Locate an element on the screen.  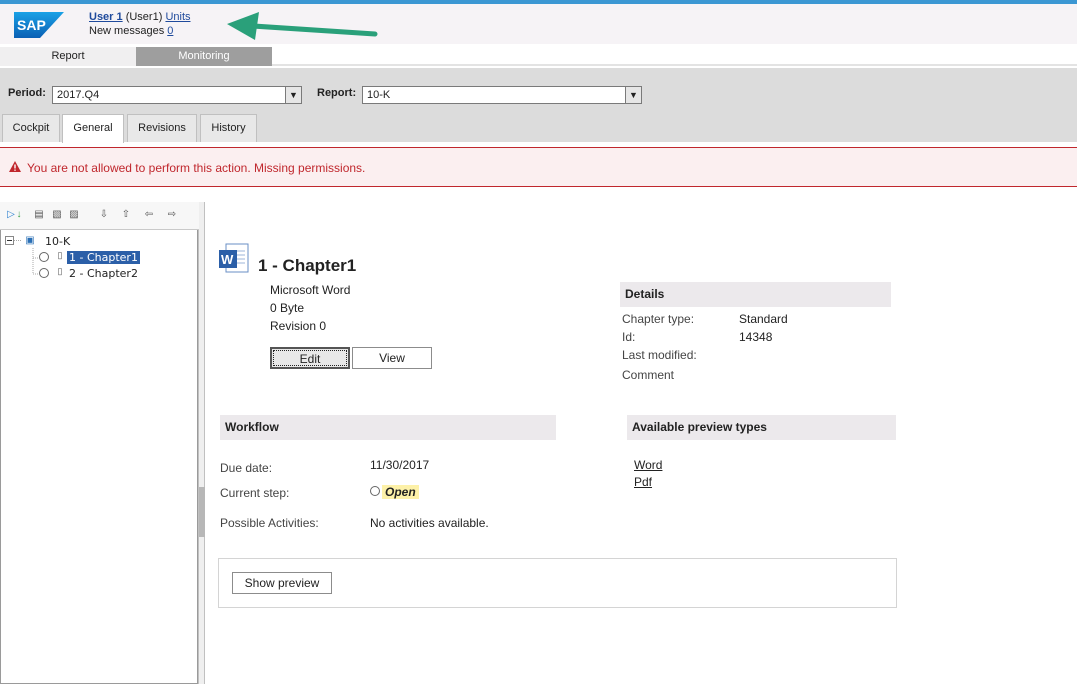
edit-button: Edit is located at coordinates (310, 358).